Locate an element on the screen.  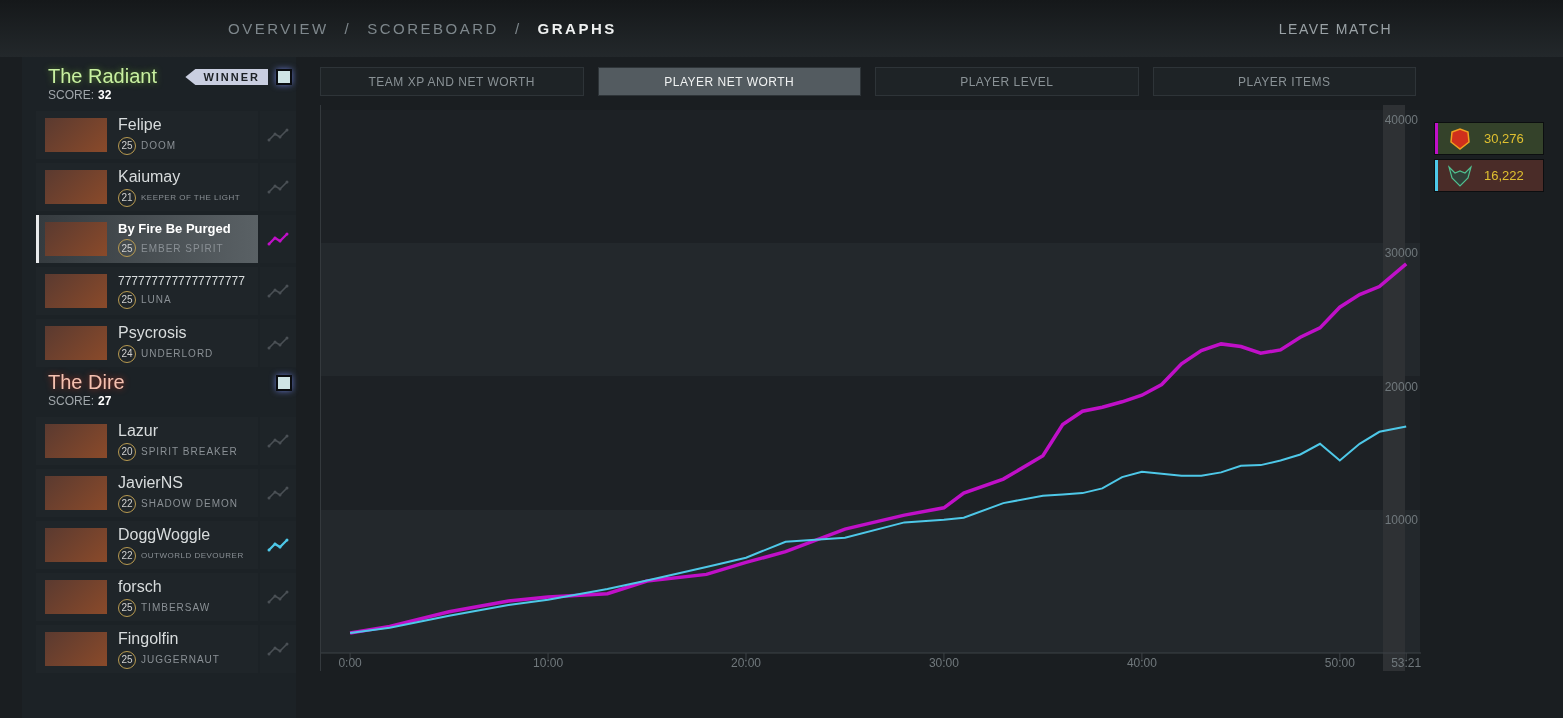
player-name: forsch is located at coordinates (140, 586).